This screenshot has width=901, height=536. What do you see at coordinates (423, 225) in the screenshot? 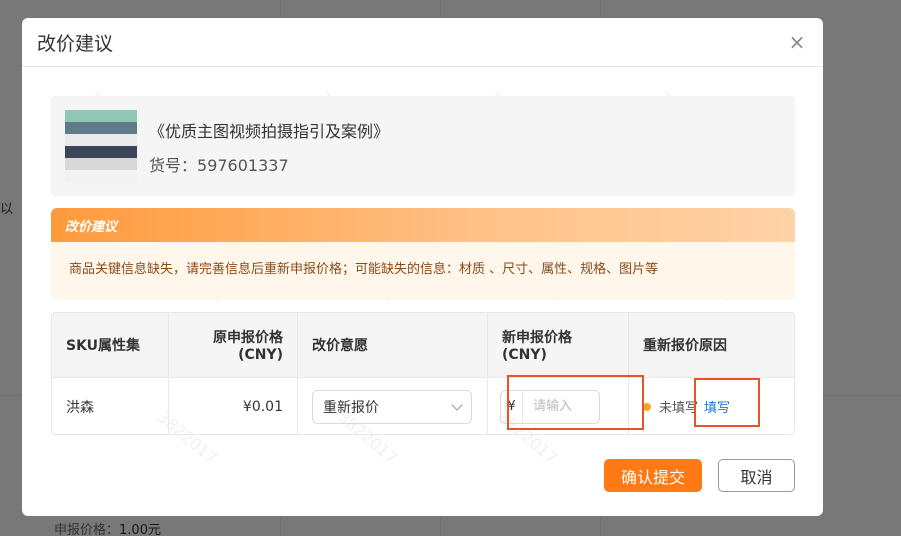
I see `suggestion-header: 改价建议` at bounding box center [423, 225].